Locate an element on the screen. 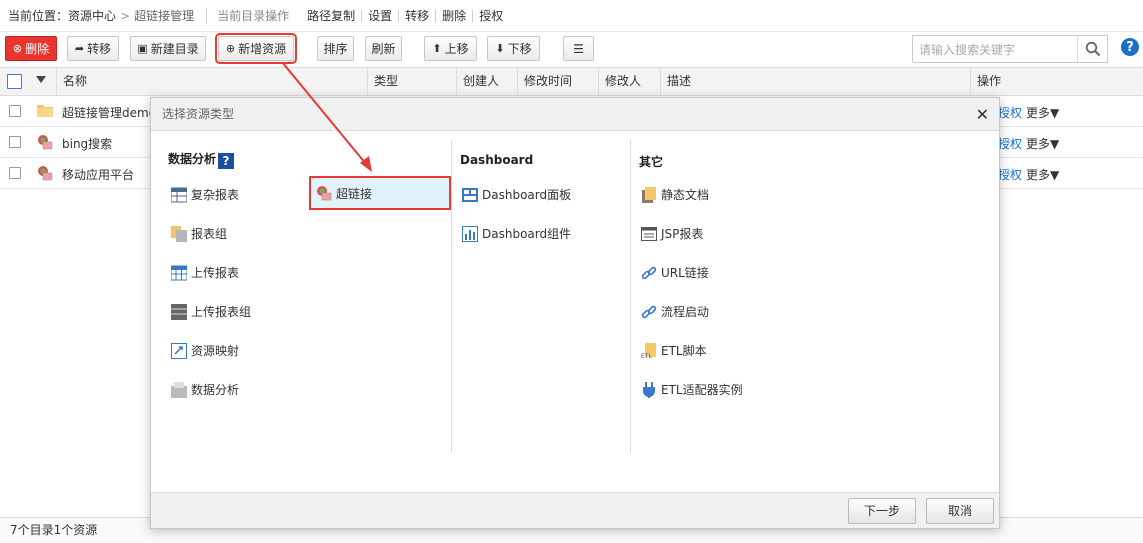 The width and height of the screenshot is (1143, 543). section-other-title: 其它 is located at coordinates (651, 162).